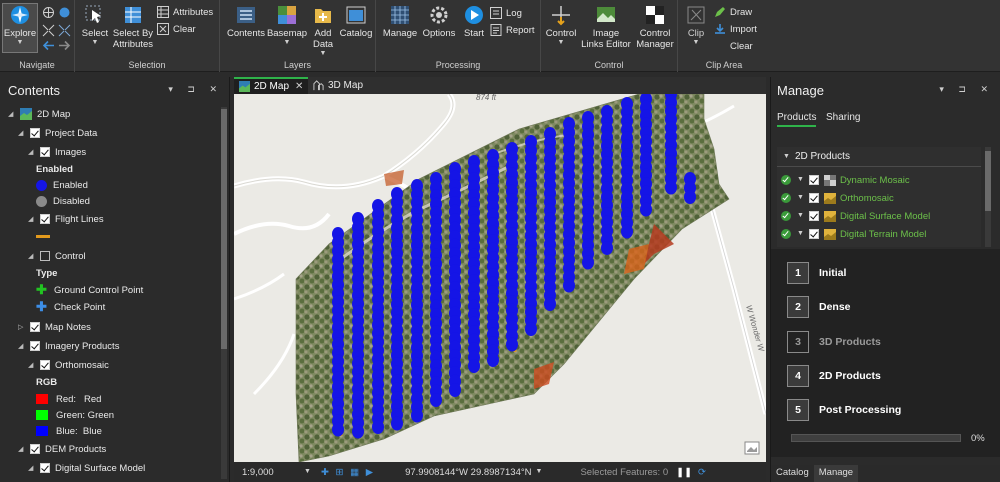  Describe the element at coordinates (474, 21) in the screenshot. I see `start-button: Start` at that location.